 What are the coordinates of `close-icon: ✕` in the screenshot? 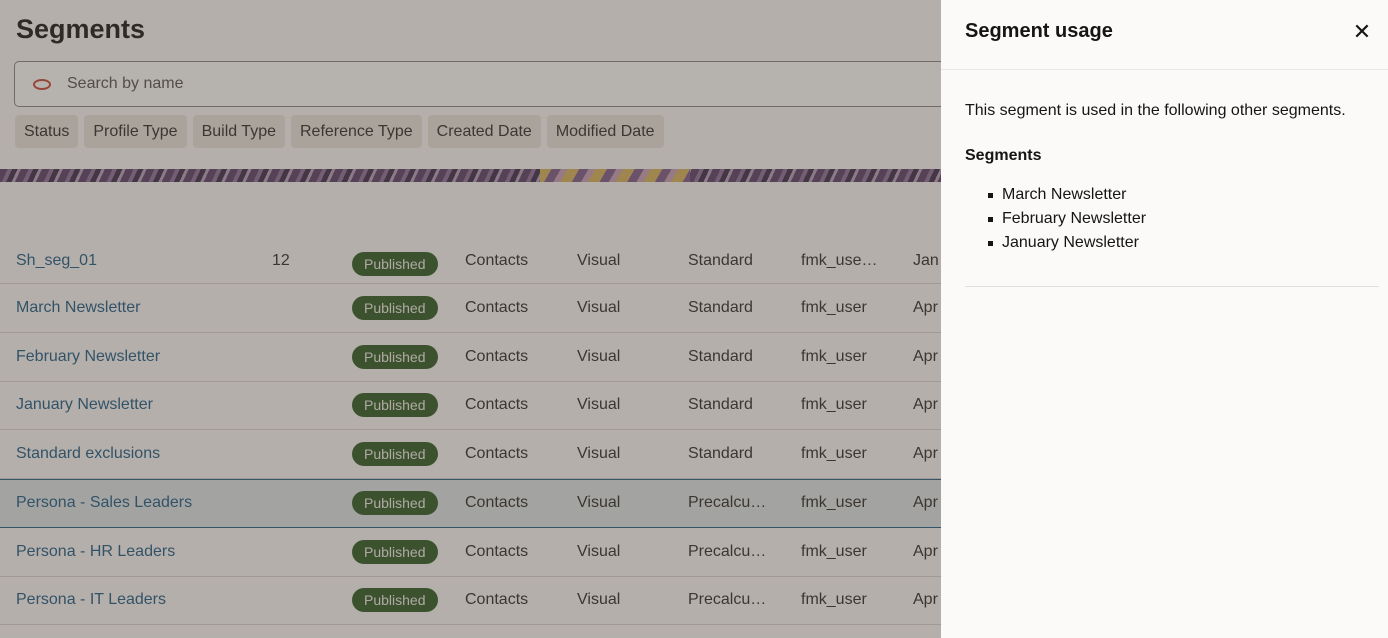 It's located at (1362, 32).